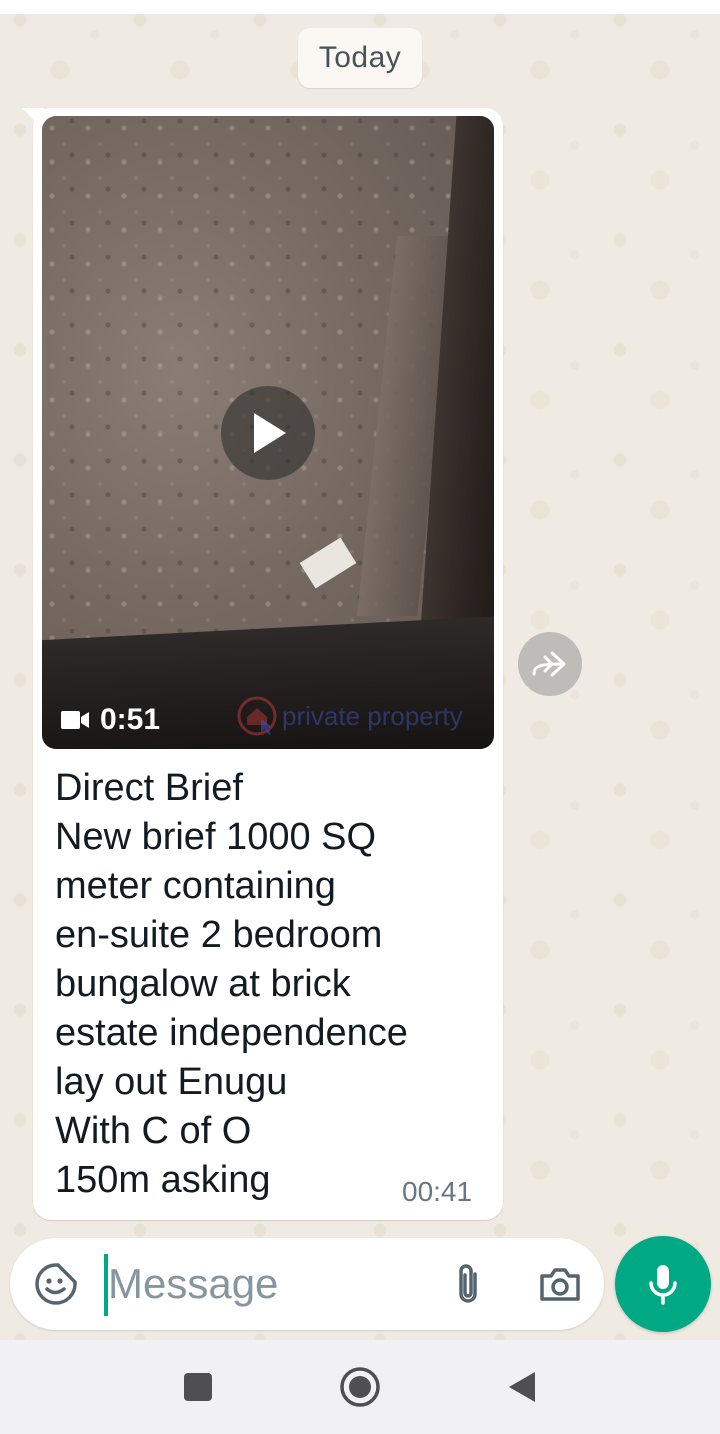  I want to click on camera-icon, so click(560, 1284).